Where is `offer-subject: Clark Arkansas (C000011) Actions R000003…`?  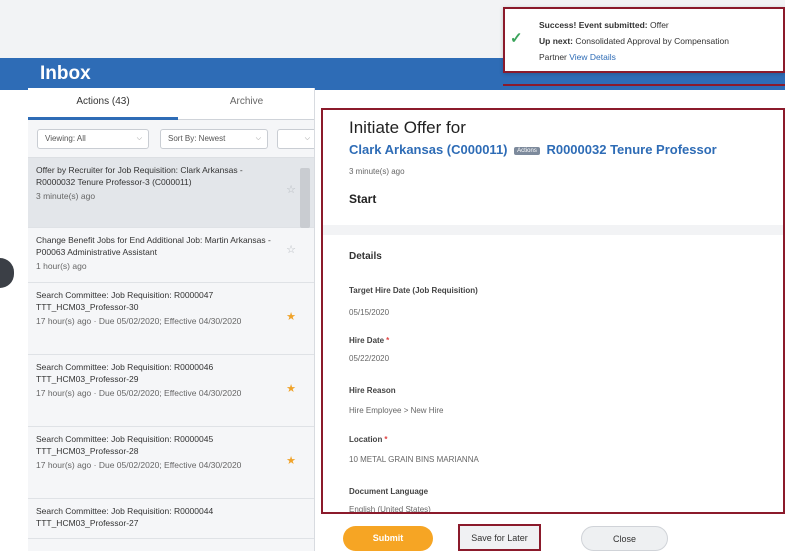 offer-subject: Clark Arkansas (C000011) Actions R000003… is located at coordinates (533, 149).